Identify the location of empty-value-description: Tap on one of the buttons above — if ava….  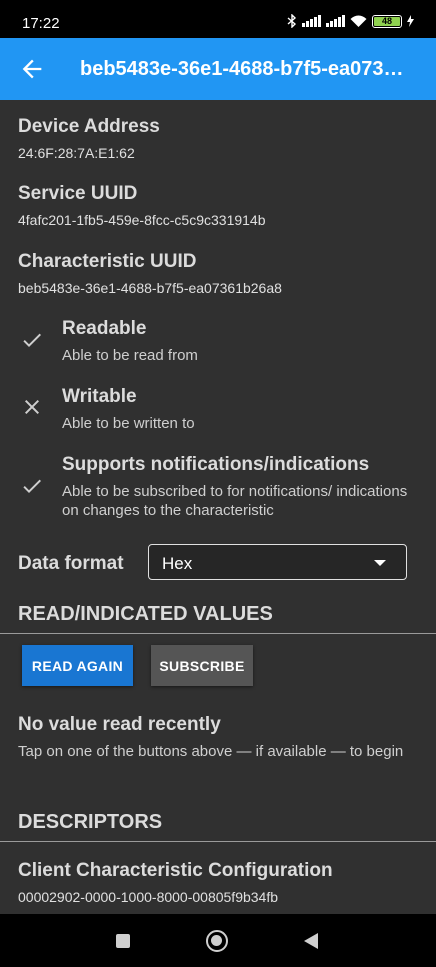
(211, 751).